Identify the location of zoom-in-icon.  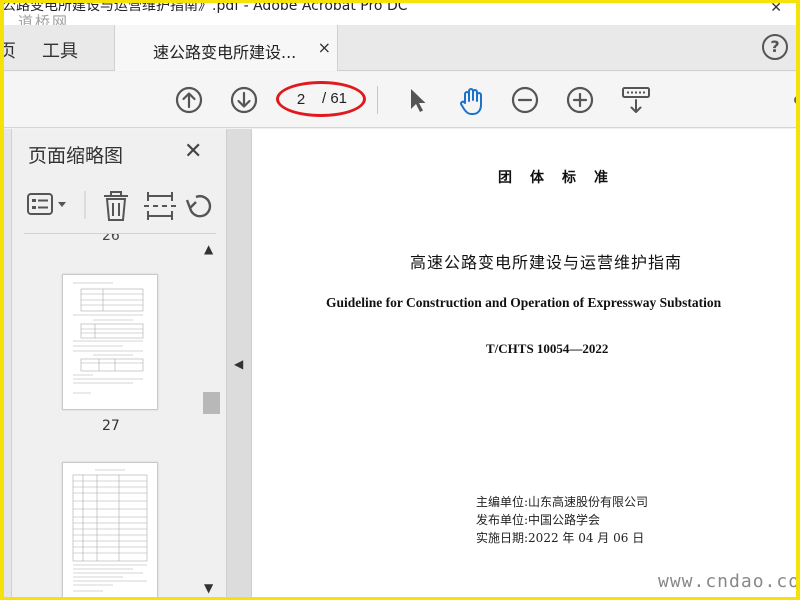
(580, 100).